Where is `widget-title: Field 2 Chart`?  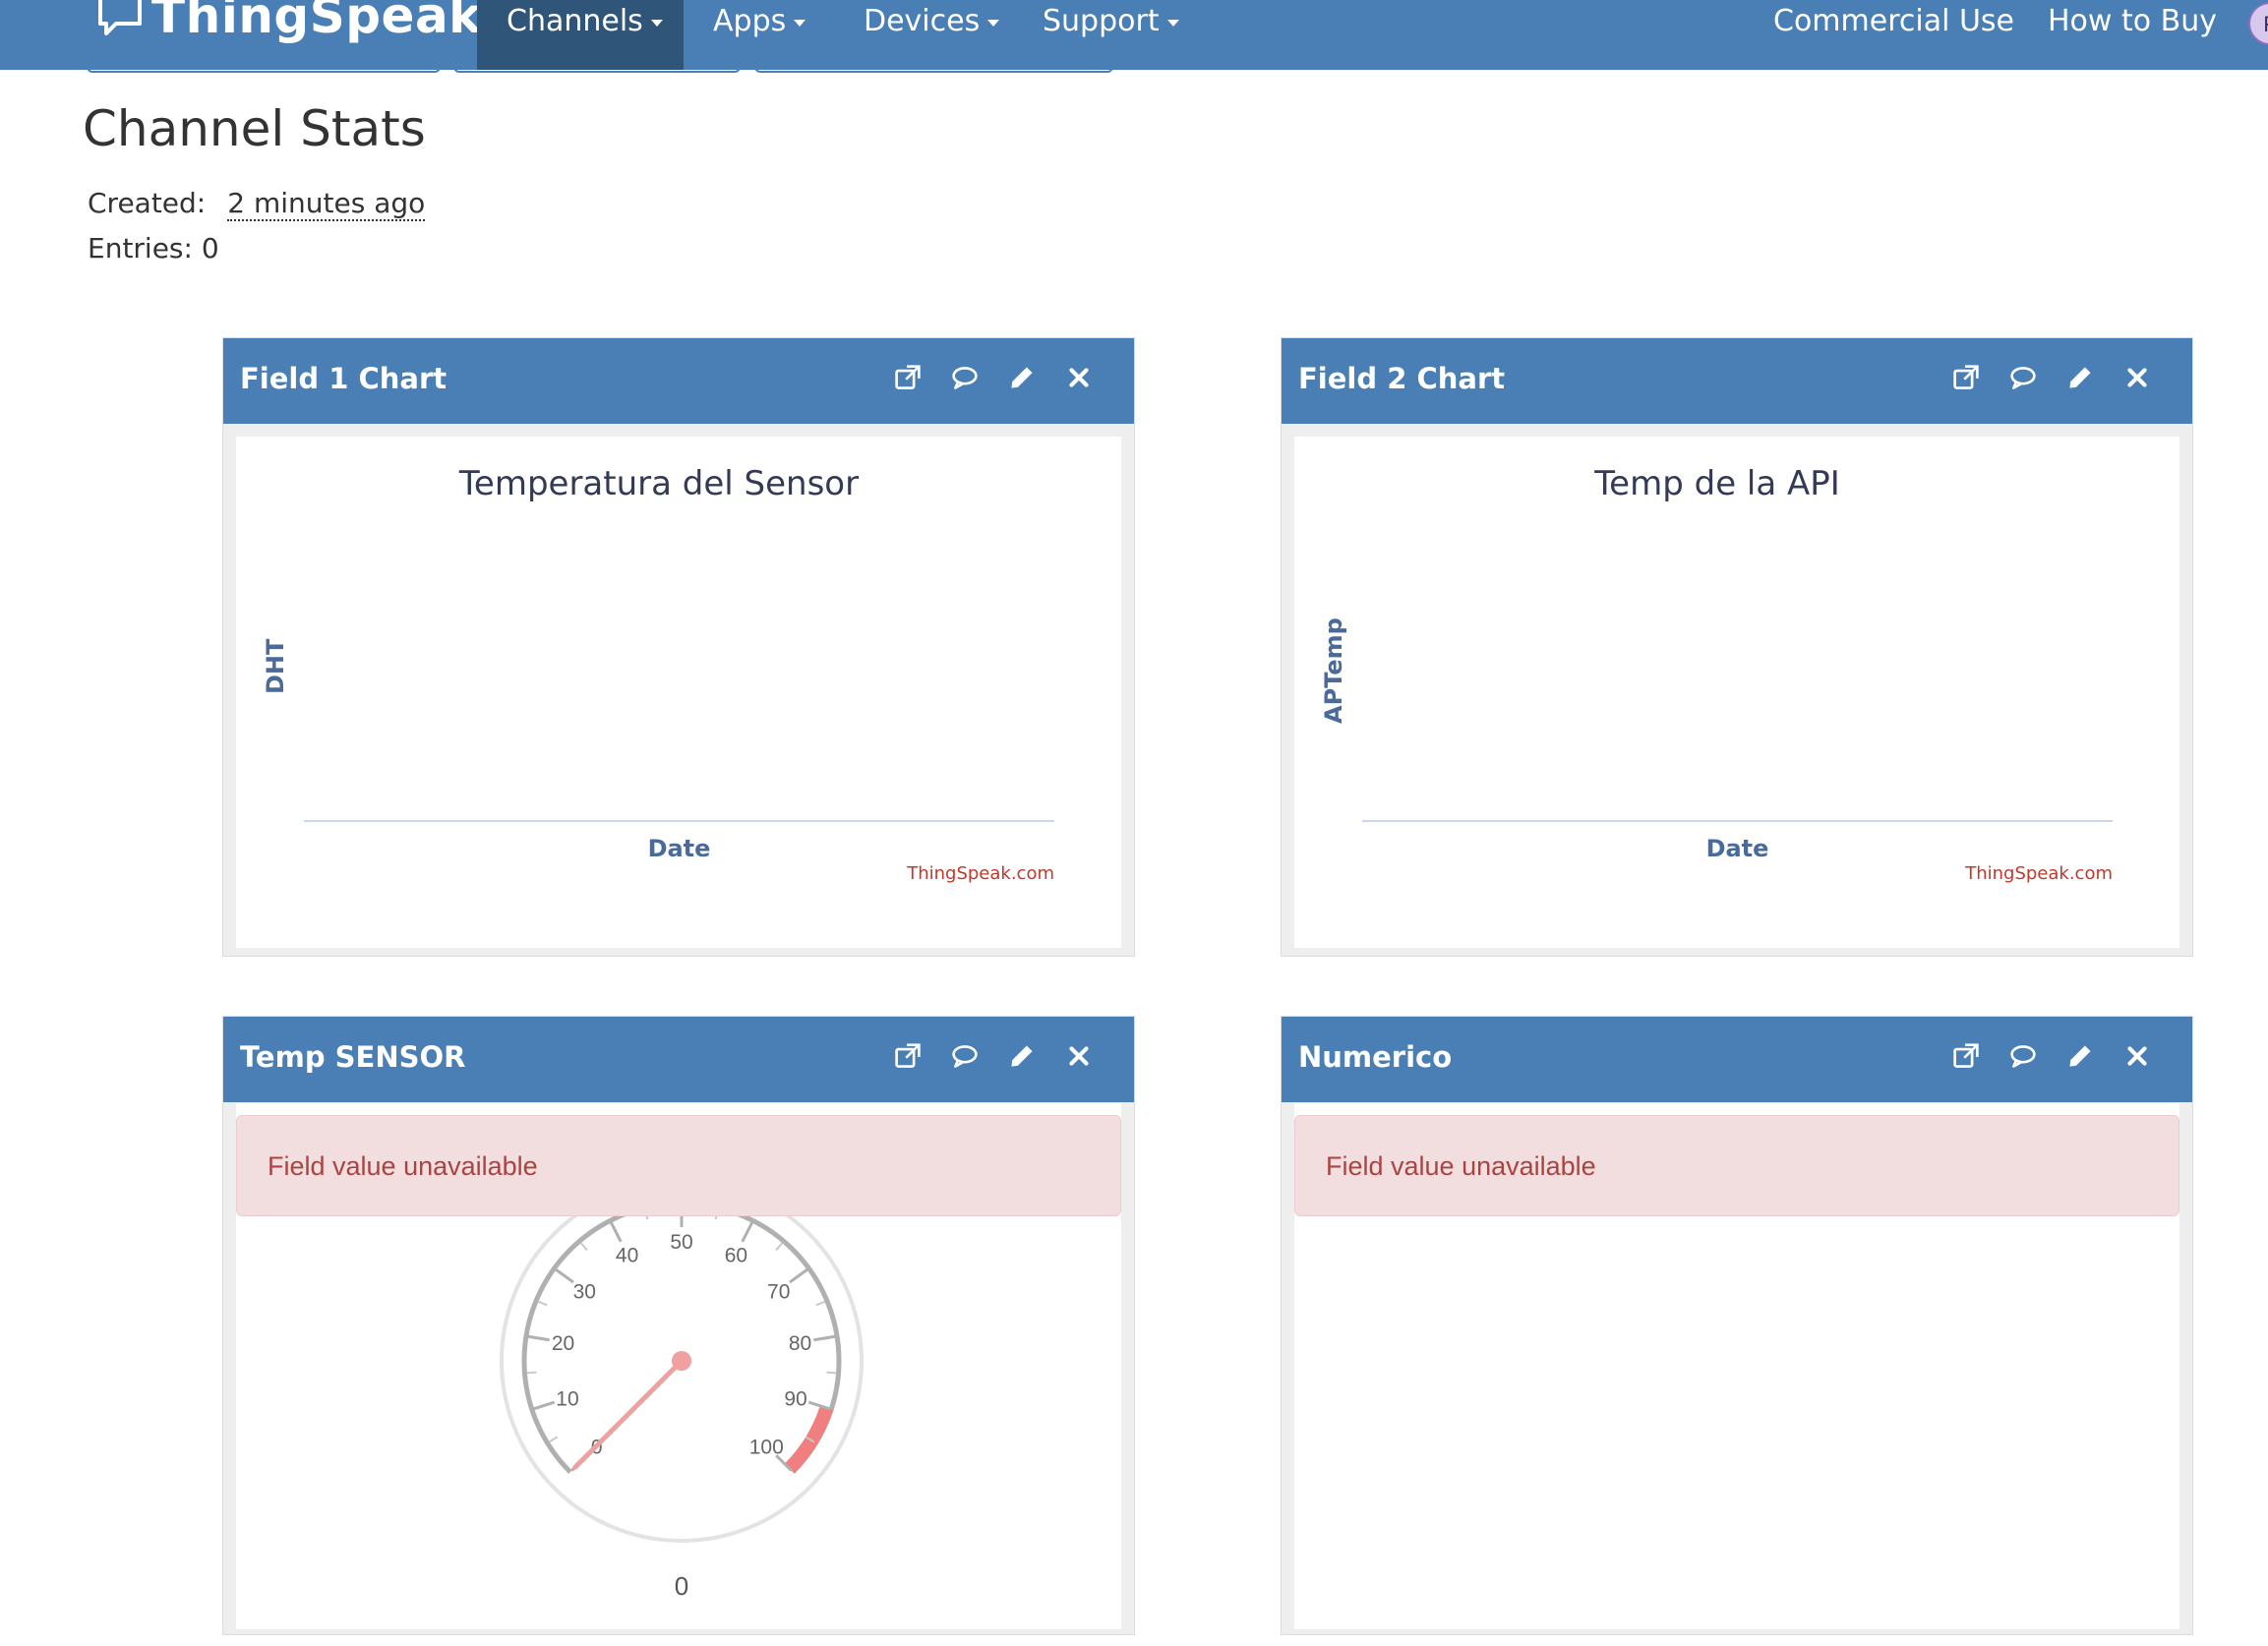 widget-title: Field 2 Chart is located at coordinates (1402, 378).